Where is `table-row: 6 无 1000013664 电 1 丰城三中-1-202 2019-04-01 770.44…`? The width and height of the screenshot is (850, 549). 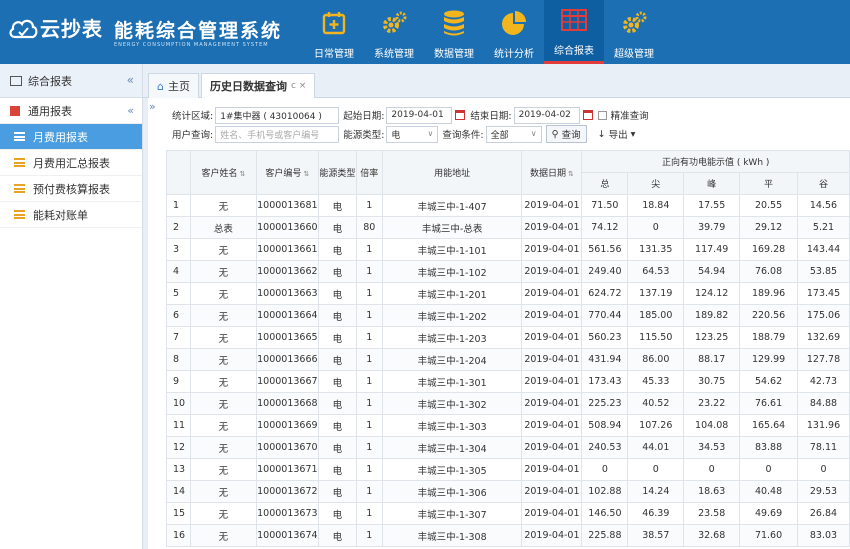 table-row: 6 无 1000013664 电 1 丰城三中-1-202 2019-04-01 770.44… is located at coordinates (508, 315).